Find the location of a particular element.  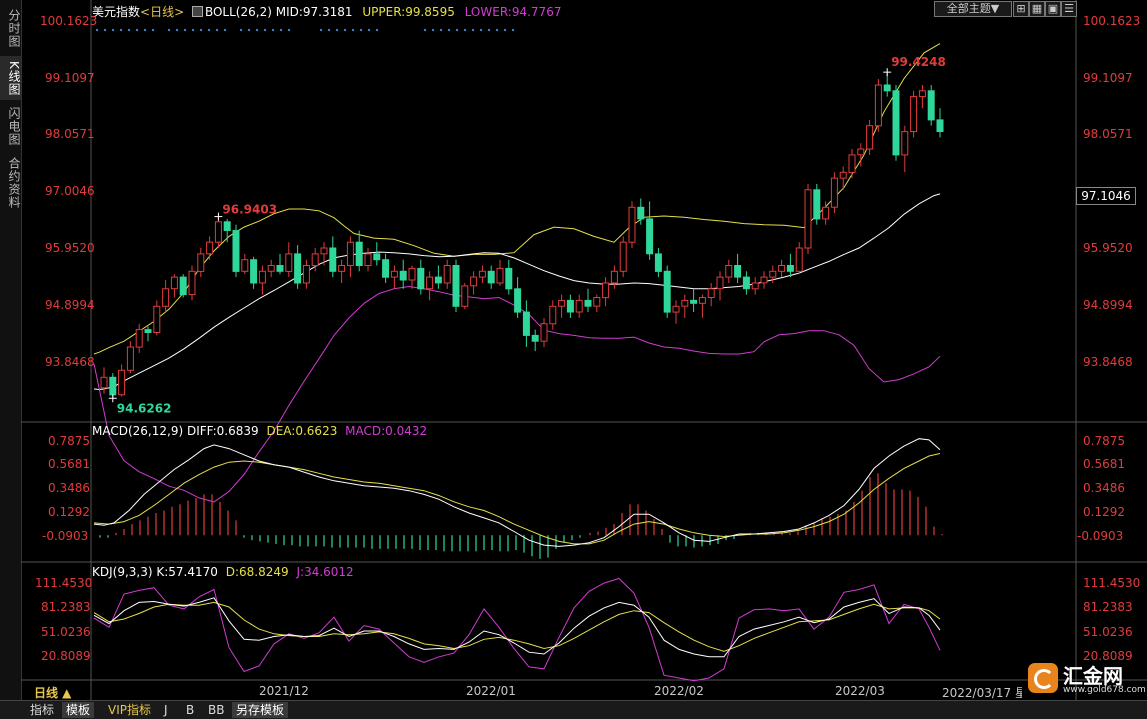

tab-templates: 模板 is located at coordinates (78, 710).